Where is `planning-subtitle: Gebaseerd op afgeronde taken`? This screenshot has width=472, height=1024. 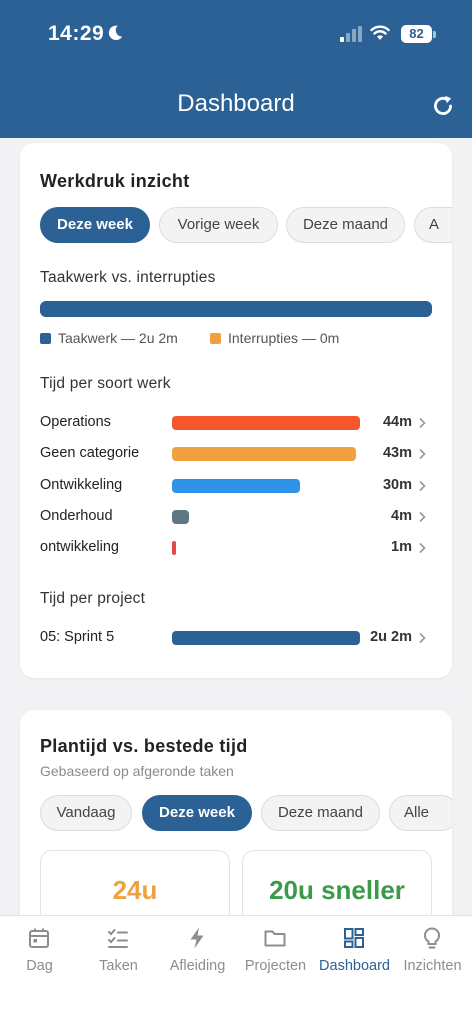 planning-subtitle: Gebaseerd op afgeronde taken is located at coordinates (137, 771).